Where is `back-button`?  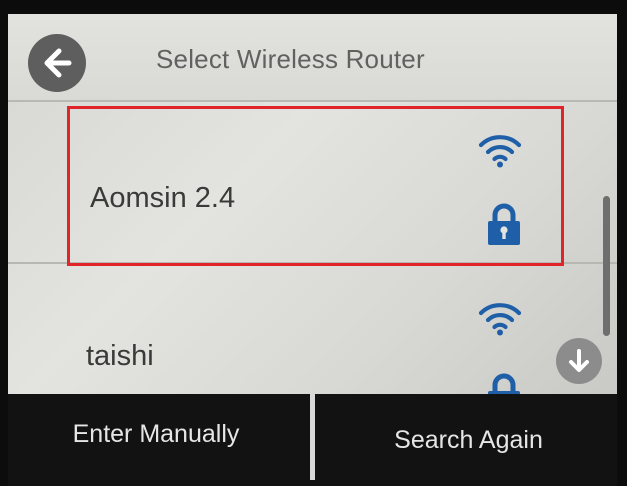 back-button is located at coordinates (57, 63).